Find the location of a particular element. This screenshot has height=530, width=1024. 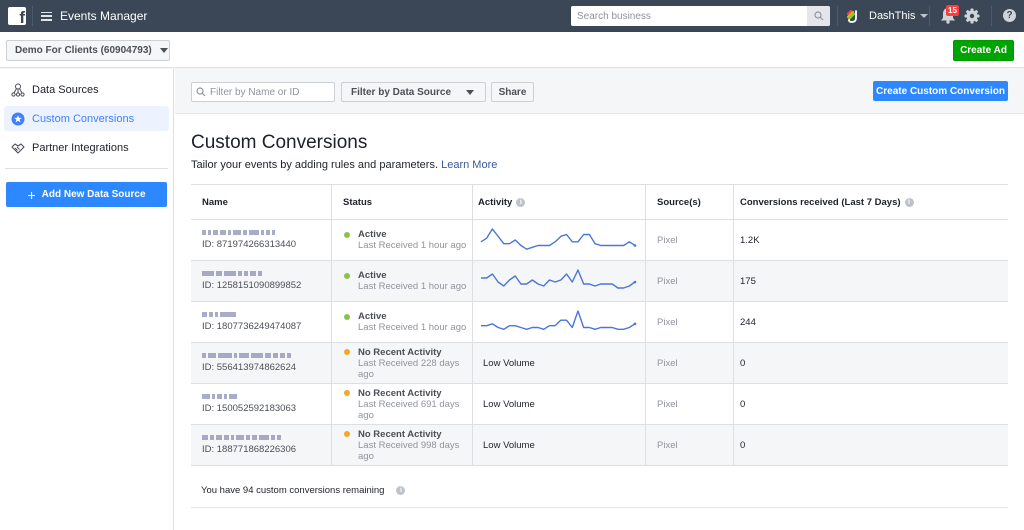

name-cell: ID: 556413974862624 is located at coordinates (261, 363).